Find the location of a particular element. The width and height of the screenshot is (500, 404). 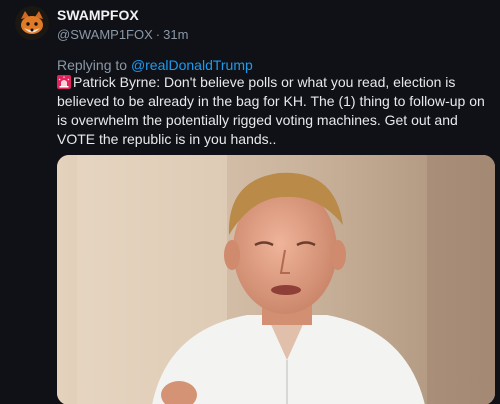

author-handle: @SWAMP1FOX is located at coordinates (105, 34).